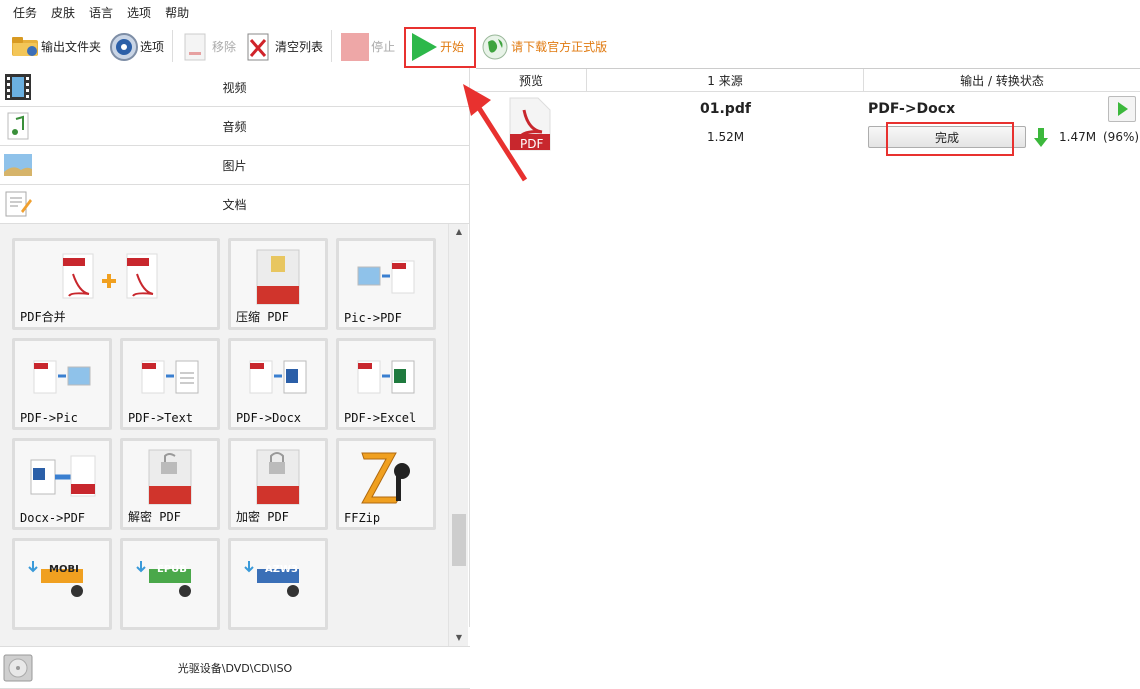 Image resolution: width=1140 pixels, height=689 pixels. What do you see at coordinates (1041, 137) in the screenshot?
I see `down-arrow-icon` at bounding box center [1041, 137].